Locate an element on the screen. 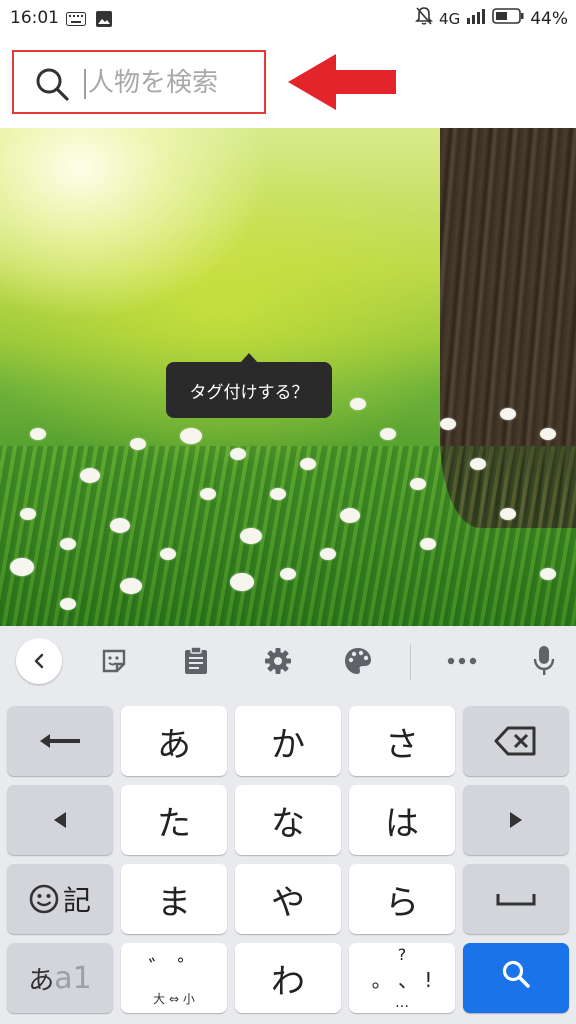 The height and width of the screenshot is (1024, 576). status-bar: 16:01 4G 44% is located at coordinates (288, 19).